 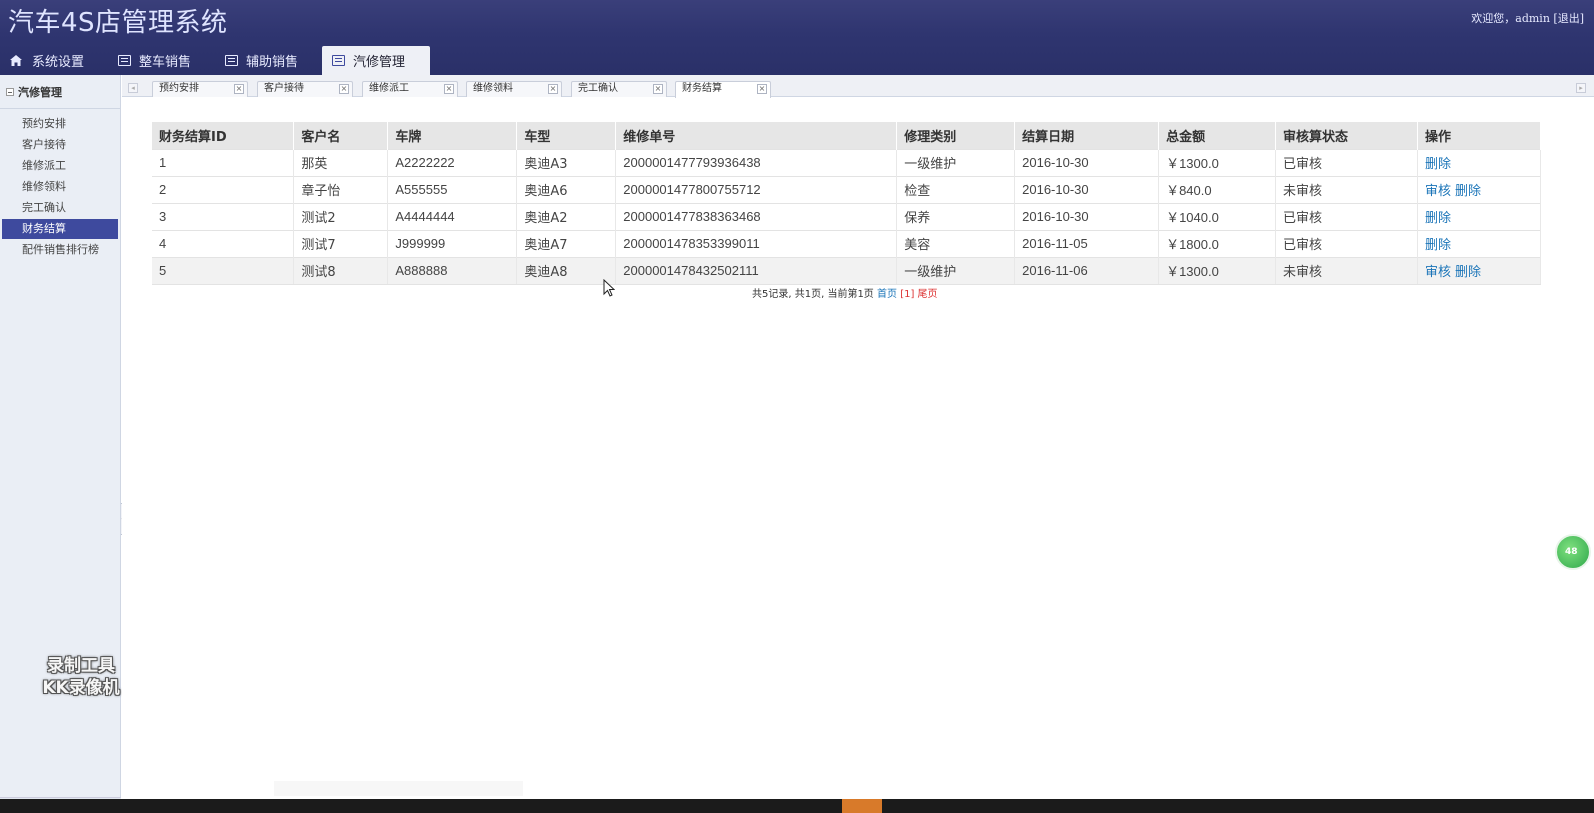 What do you see at coordinates (1087, 270) in the screenshot?
I see `cell-date: 2016-11-06` at bounding box center [1087, 270].